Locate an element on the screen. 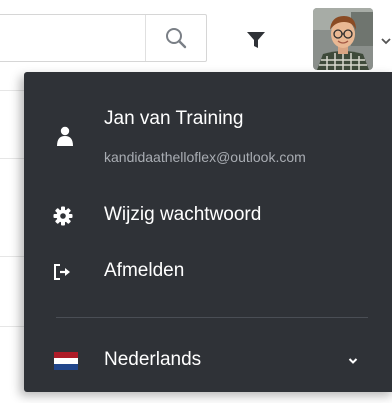 The image size is (392, 403). search-icon is located at coordinates (176, 38).